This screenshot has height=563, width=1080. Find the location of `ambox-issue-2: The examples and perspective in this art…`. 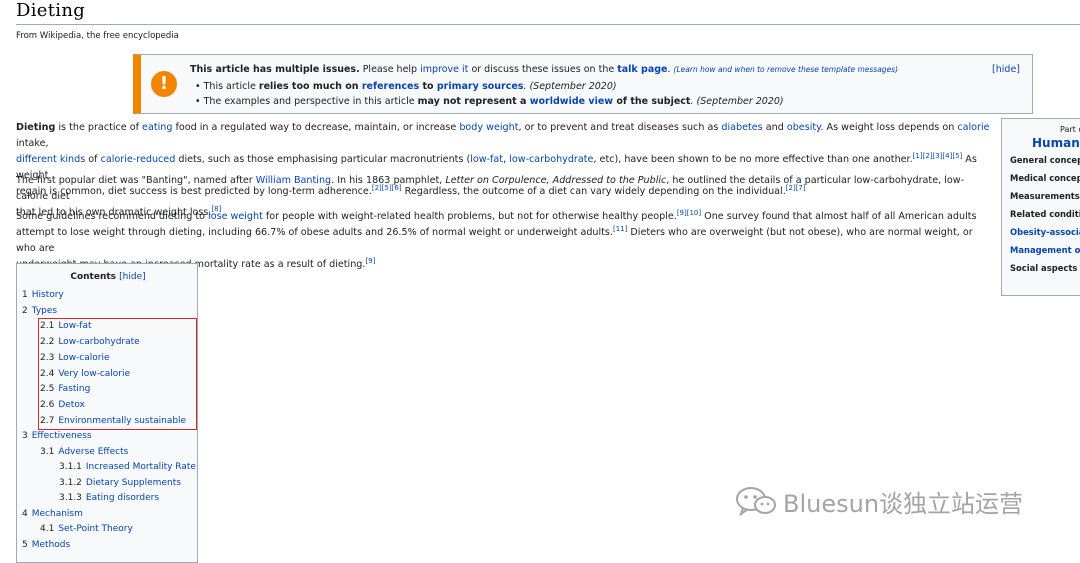

ambox-issue-2: The examples and perspective in this art… is located at coordinates (489, 103).